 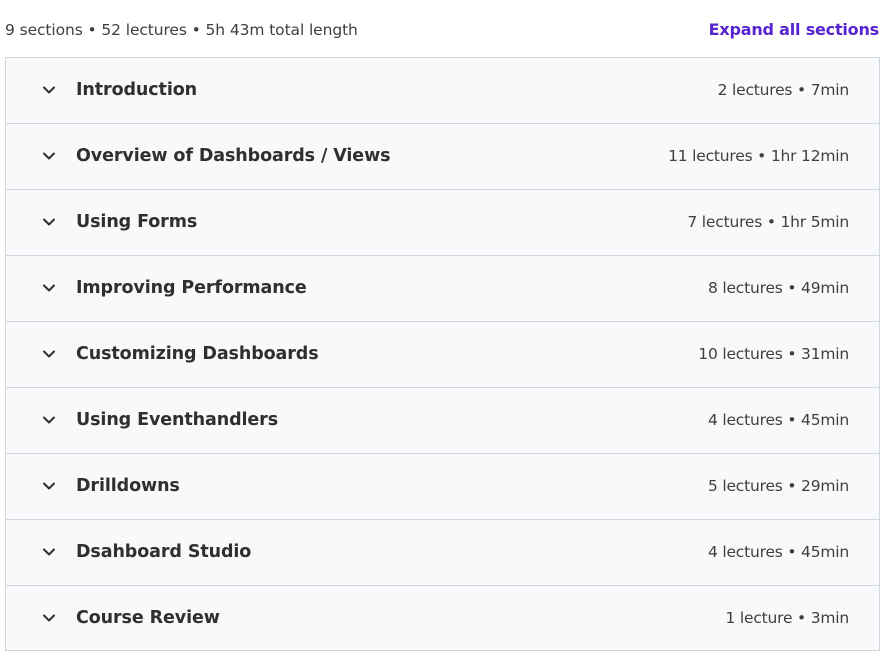 What do you see at coordinates (442, 289) in the screenshot?
I see `section-row-improving-performance: Improving Performance 8 lectures • 49min` at bounding box center [442, 289].